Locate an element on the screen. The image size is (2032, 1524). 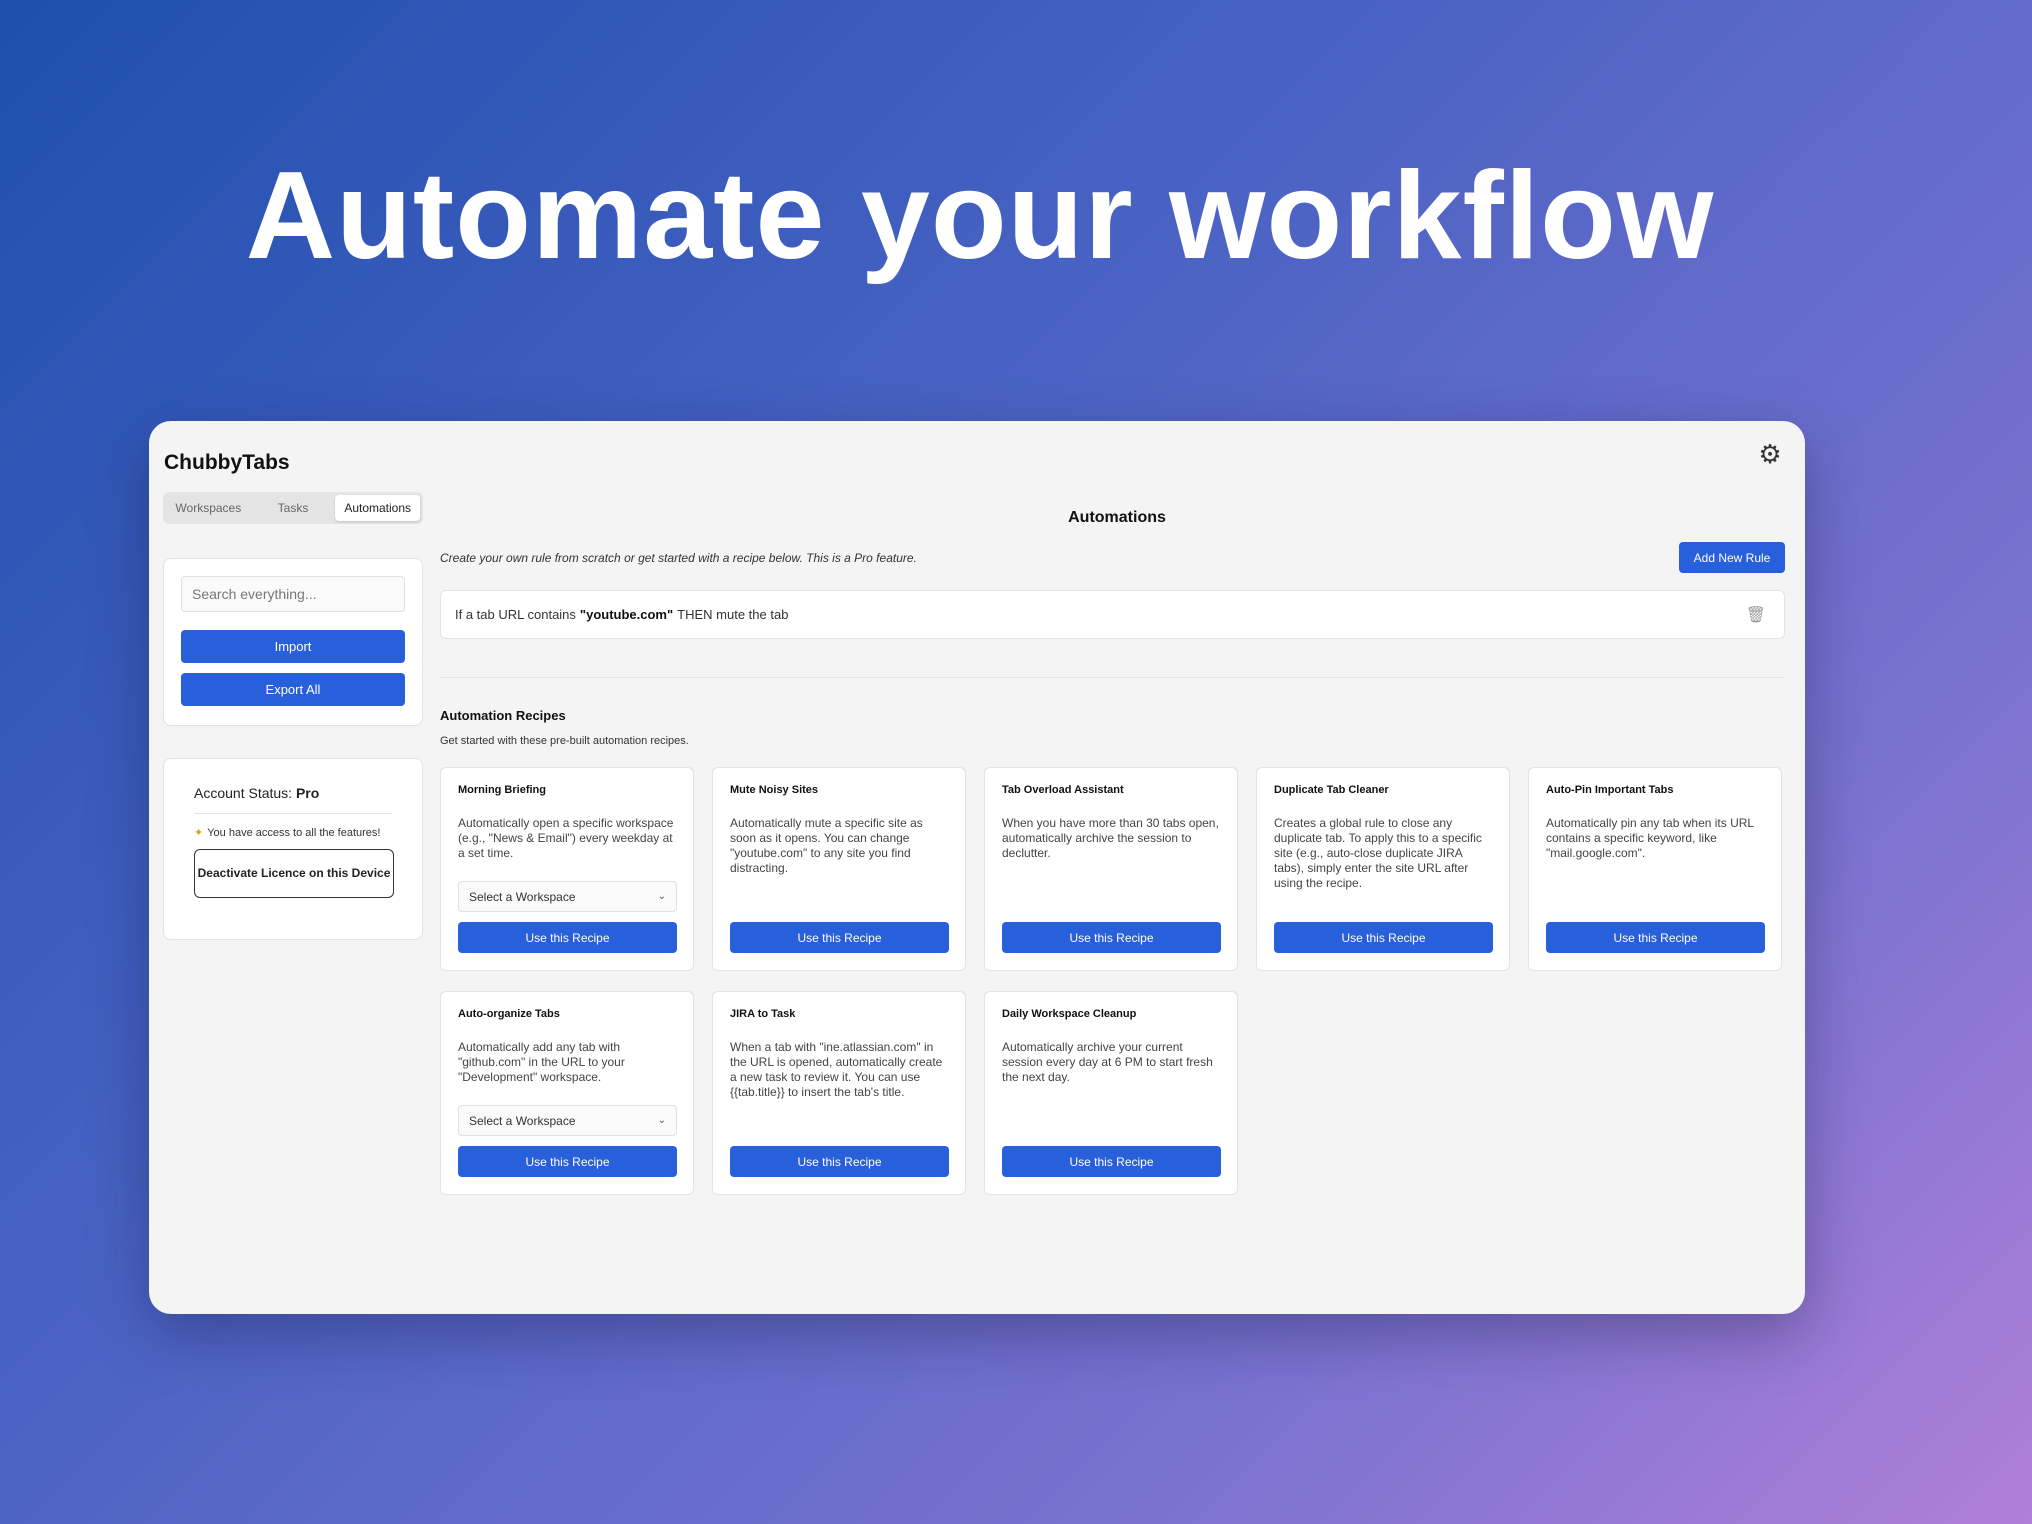
account-status-value: Pro is located at coordinates (307, 793).